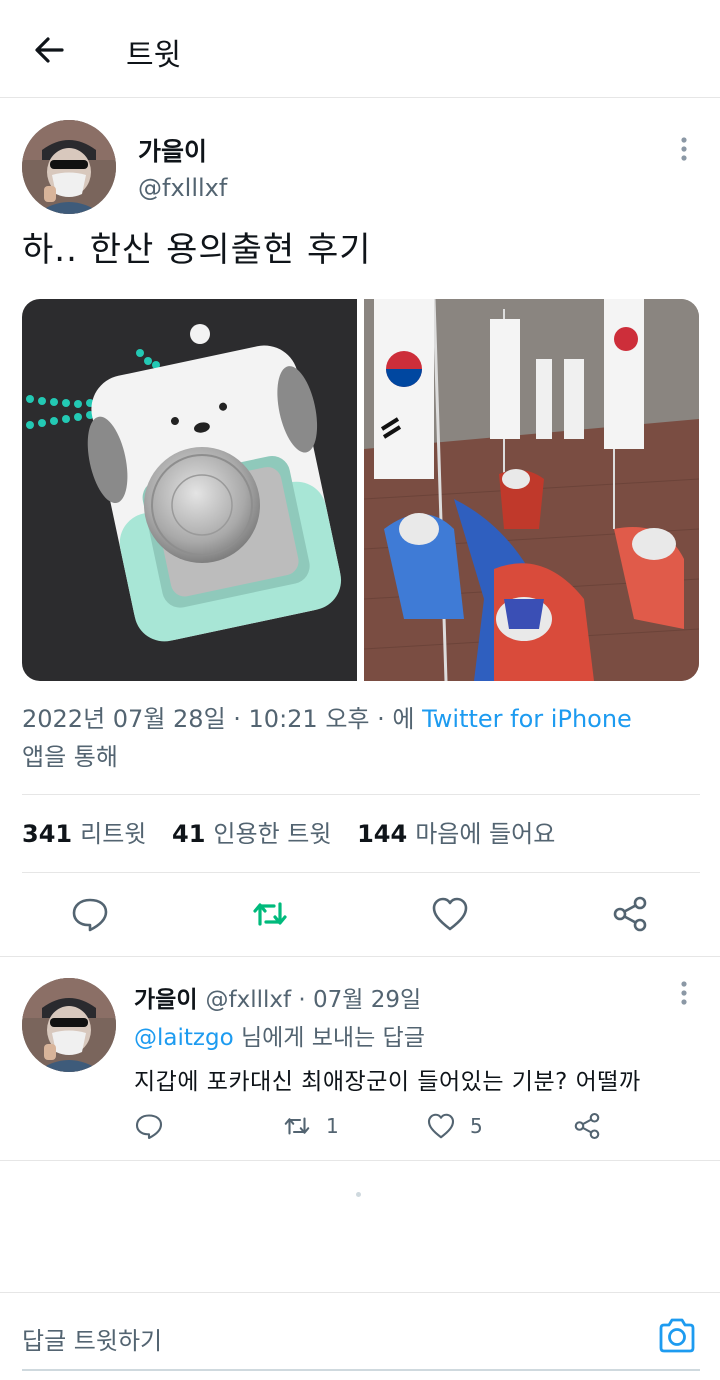 Image resolution: width=720 pixels, height=1380 pixels. What do you see at coordinates (197, 250) in the screenshot?
I see `tweet-text: 하.. 한산 용의출현 후기` at bounding box center [197, 250].